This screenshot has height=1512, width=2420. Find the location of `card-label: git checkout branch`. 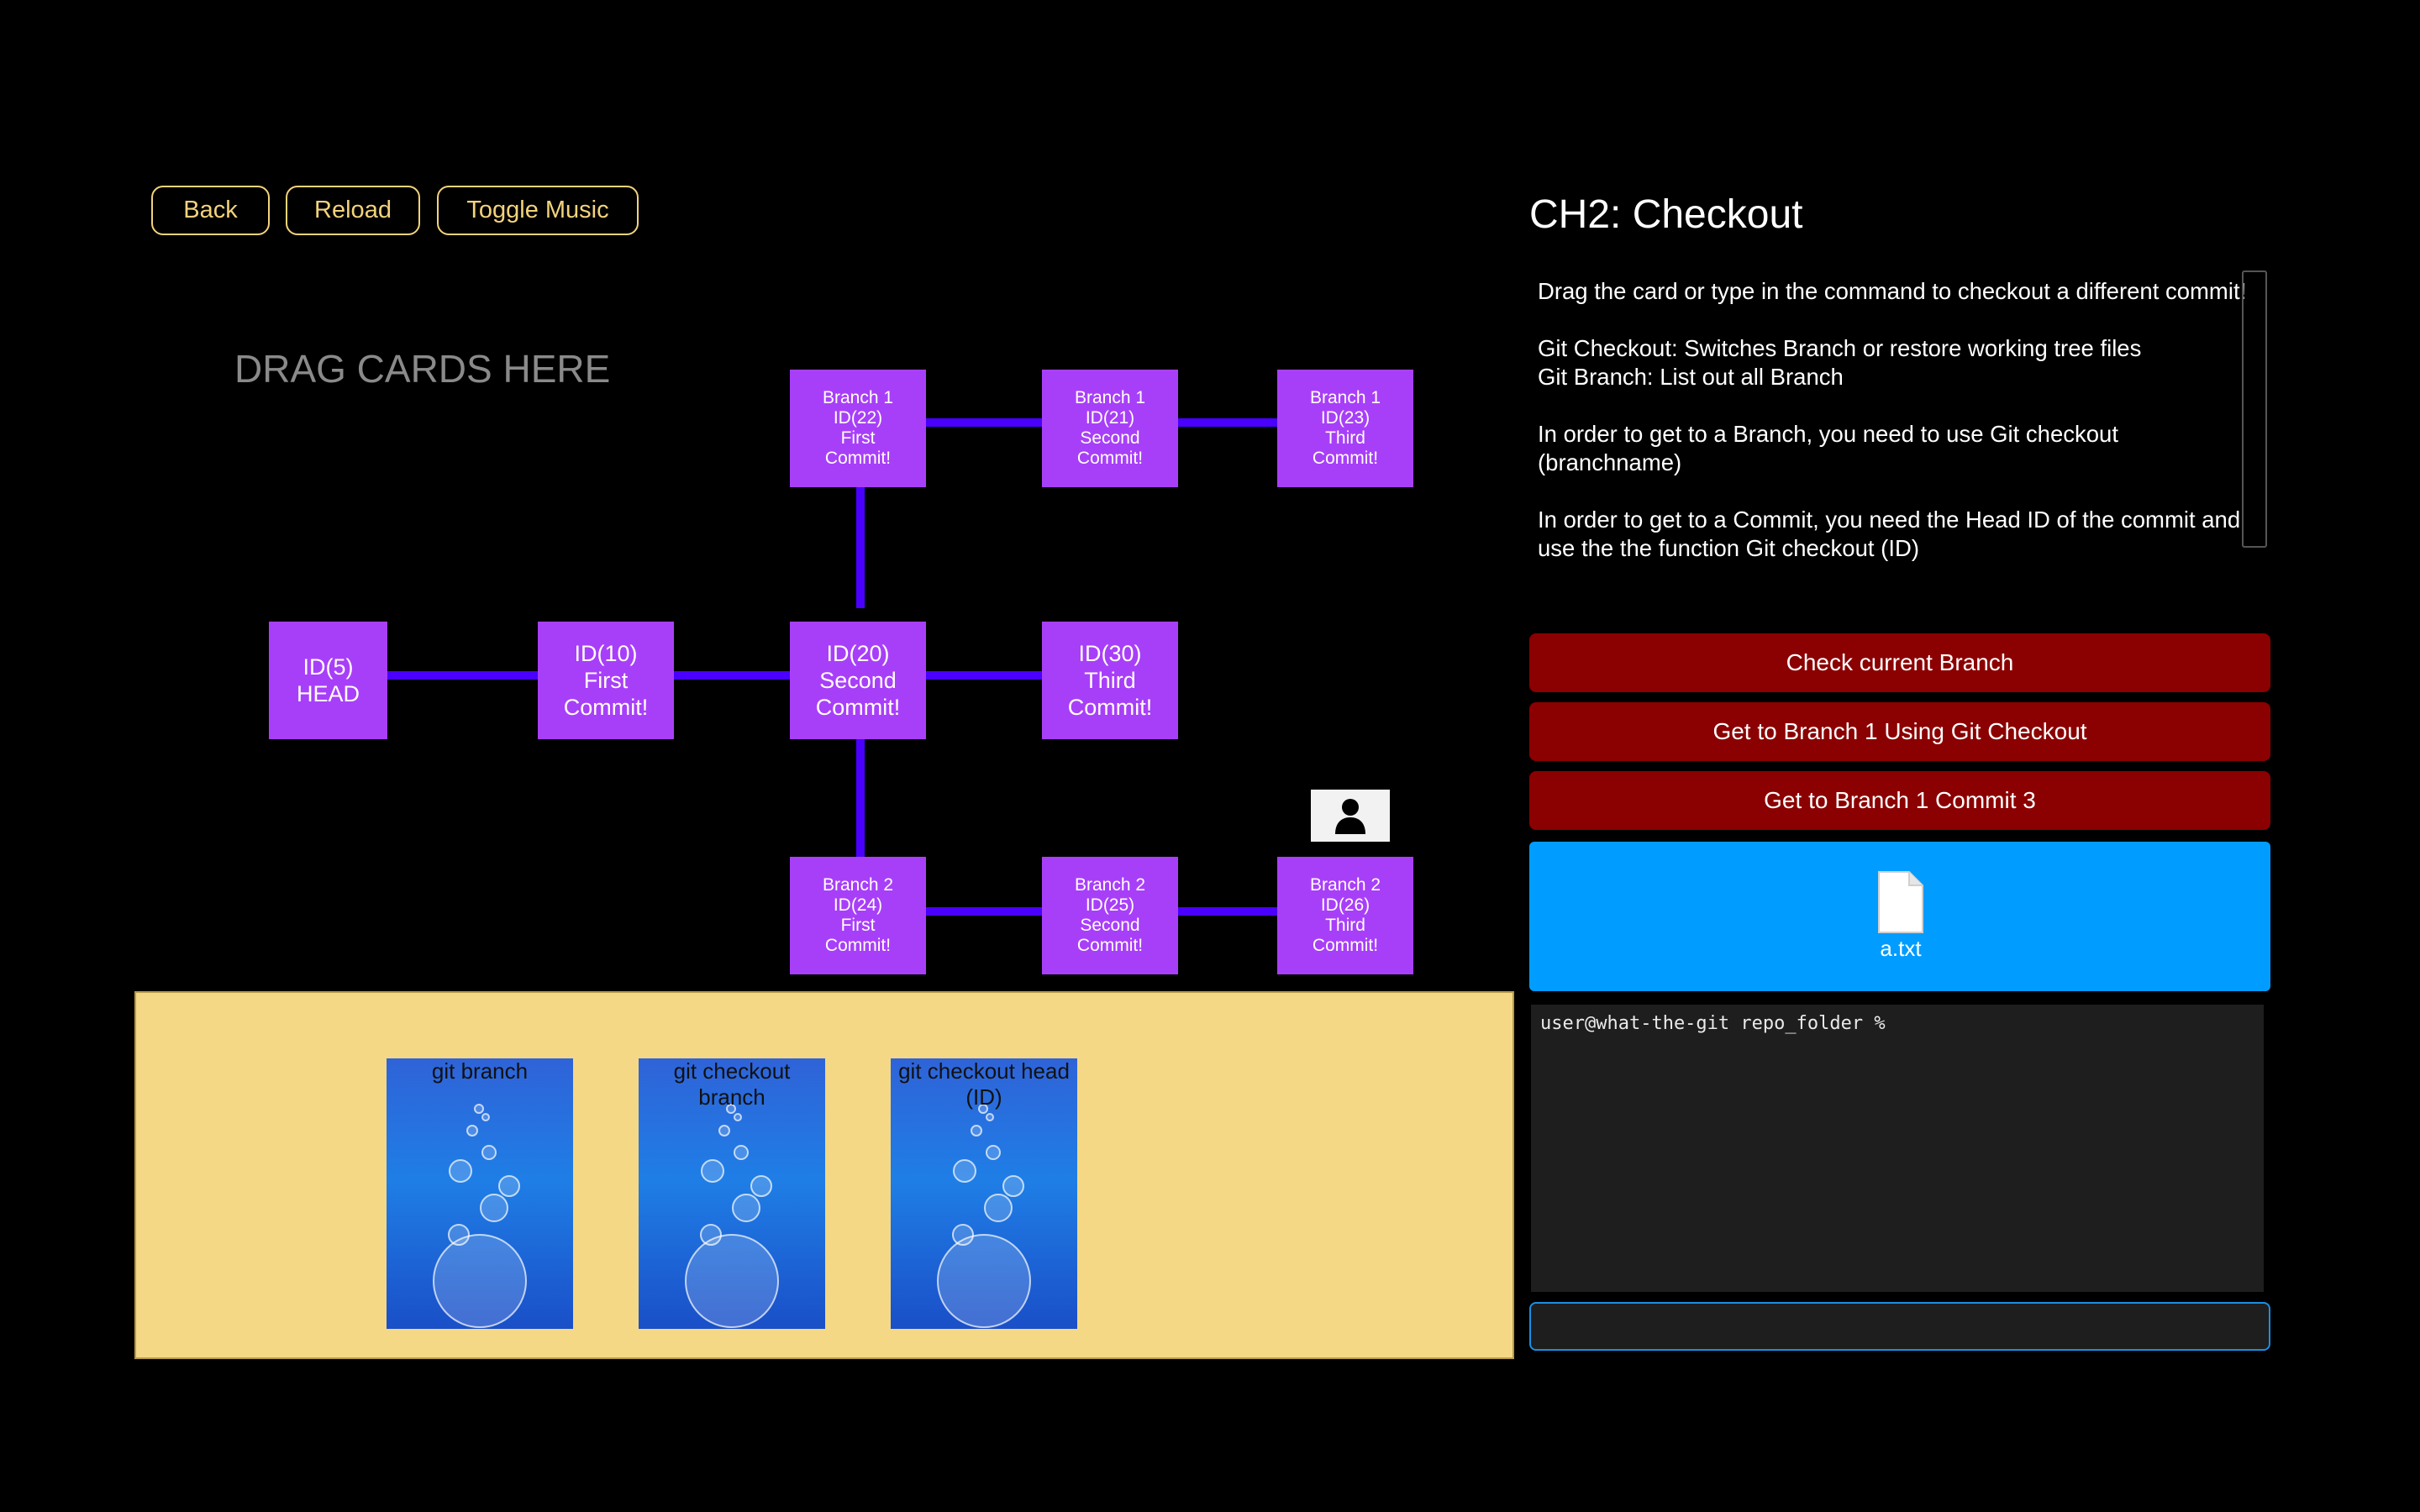

card-label: git checkout branch is located at coordinates (732, 1084).